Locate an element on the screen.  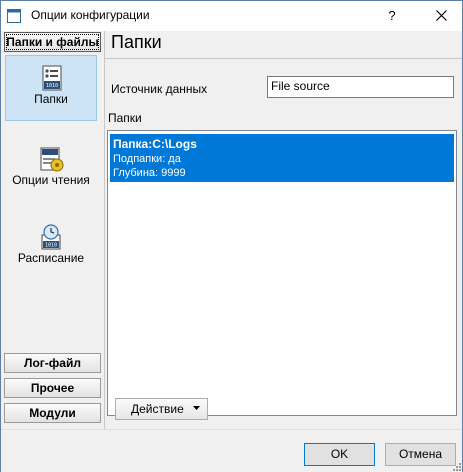
sidebar-item-label: Опции чтения is located at coordinates (51, 180).